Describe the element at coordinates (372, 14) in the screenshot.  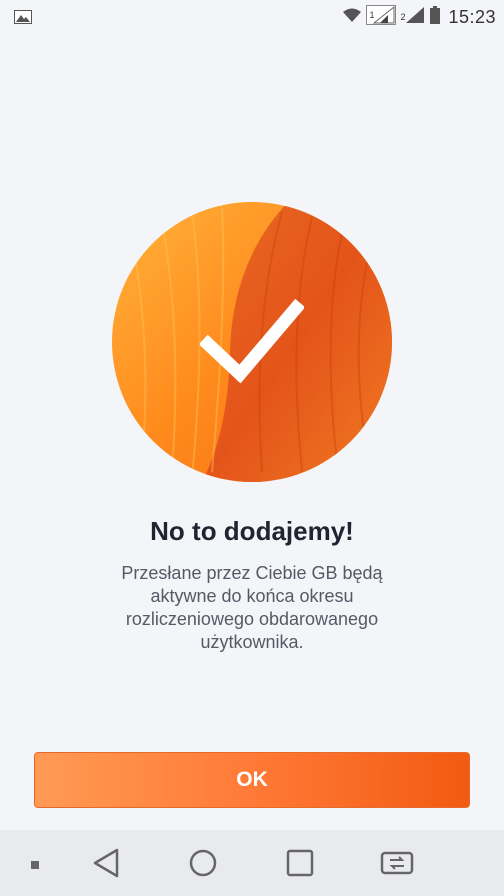
I see `sim1-label: 1` at that location.